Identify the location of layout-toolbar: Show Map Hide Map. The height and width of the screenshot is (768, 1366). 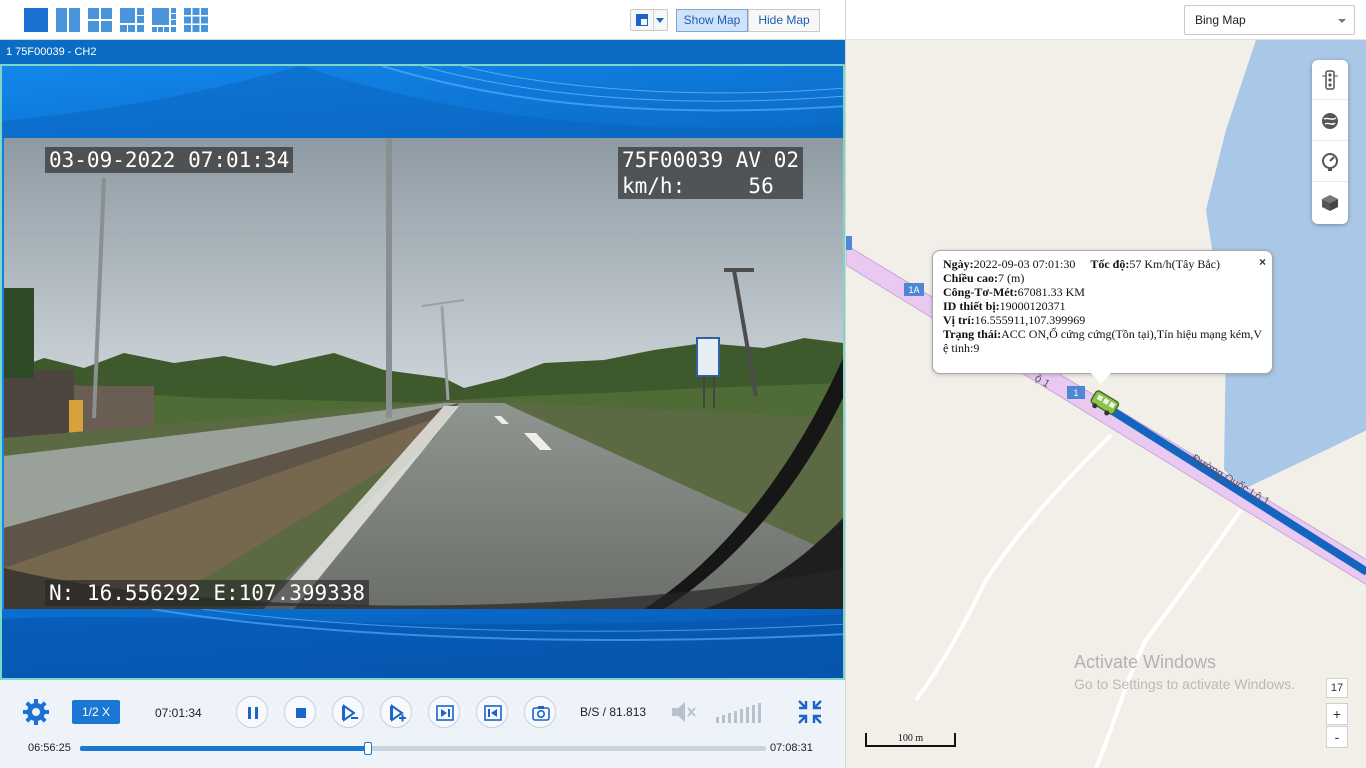
(422, 20).